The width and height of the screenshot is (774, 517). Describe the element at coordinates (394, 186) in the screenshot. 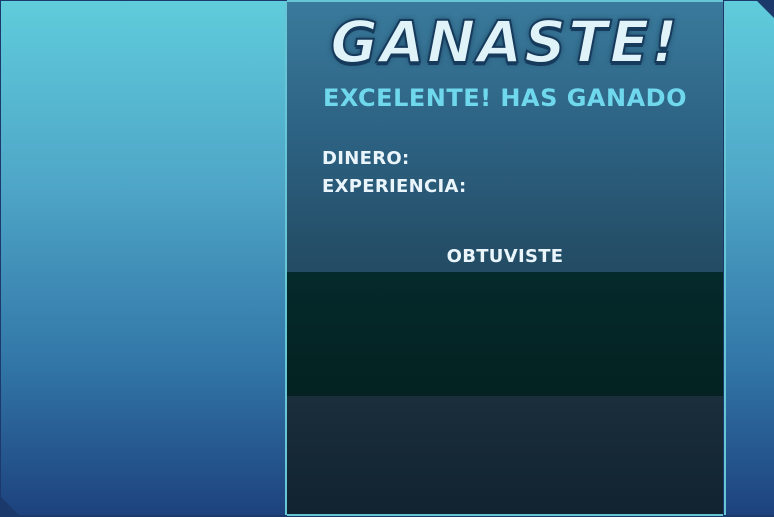

I see `experience-label: EXPERIENCIA:` at that location.